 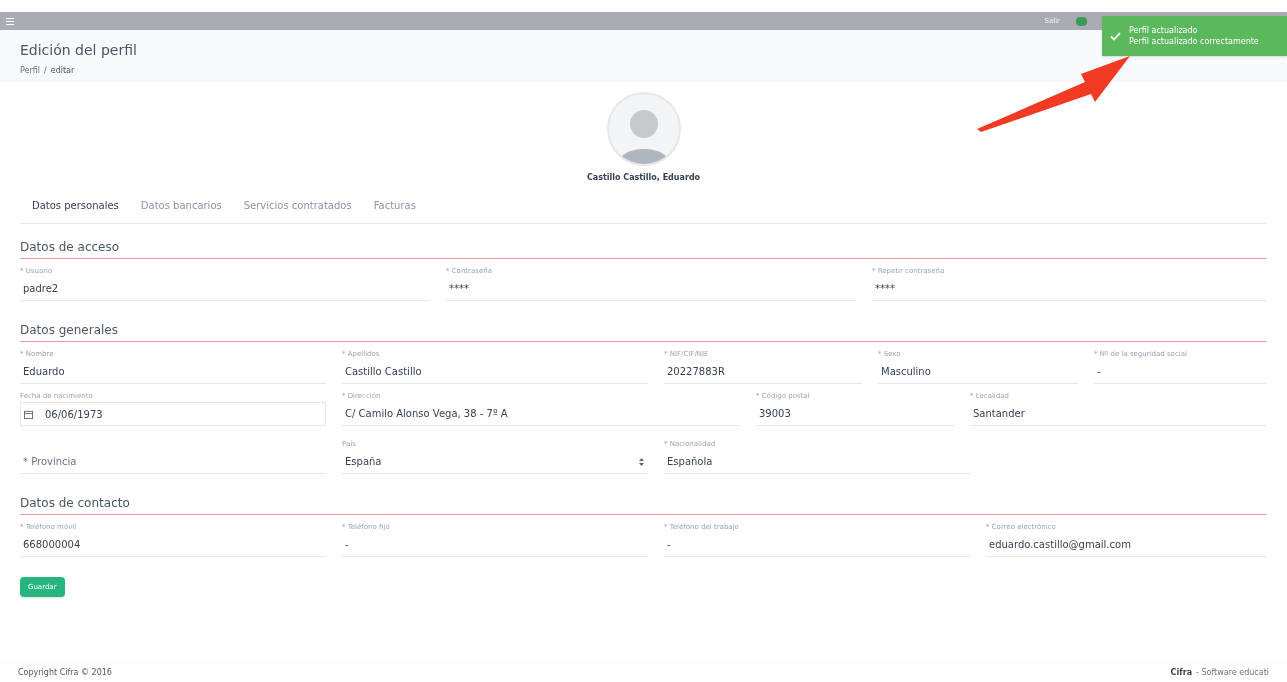 What do you see at coordinates (1181, 672) in the screenshot?
I see `brand-name: Cifra` at bounding box center [1181, 672].